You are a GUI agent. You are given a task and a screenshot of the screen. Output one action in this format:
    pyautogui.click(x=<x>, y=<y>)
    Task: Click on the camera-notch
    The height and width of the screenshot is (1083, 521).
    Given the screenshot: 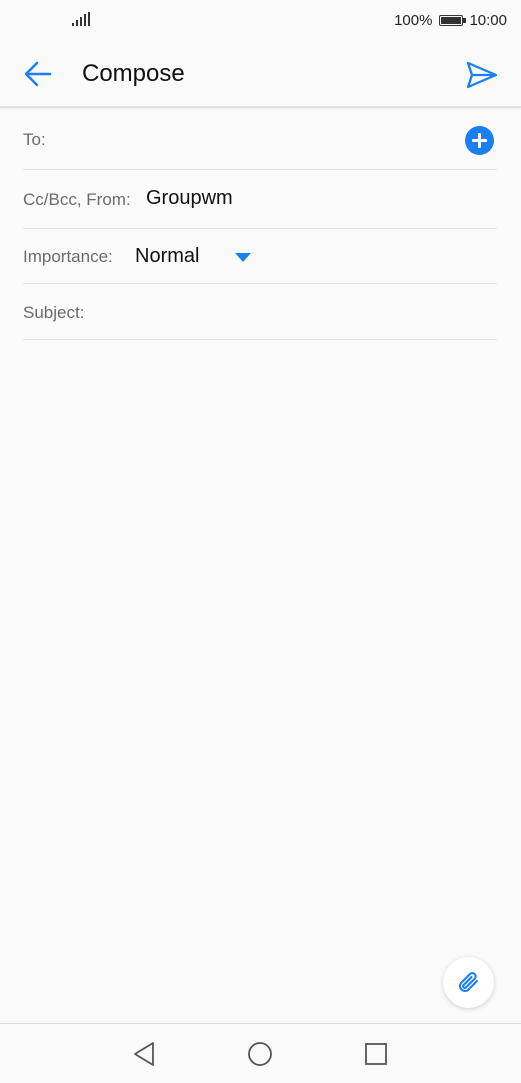 What is the action you would take?
    pyautogui.click(x=258, y=18)
    